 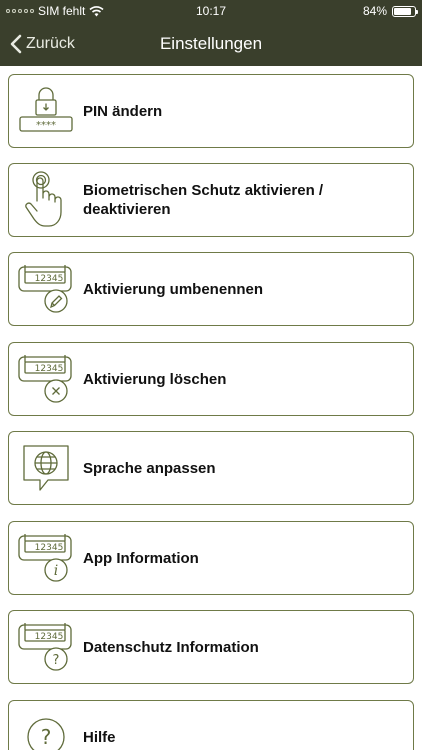 What do you see at coordinates (50, 43) in the screenshot?
I see `back-label: Zurück` at bounding box center [50, 43].